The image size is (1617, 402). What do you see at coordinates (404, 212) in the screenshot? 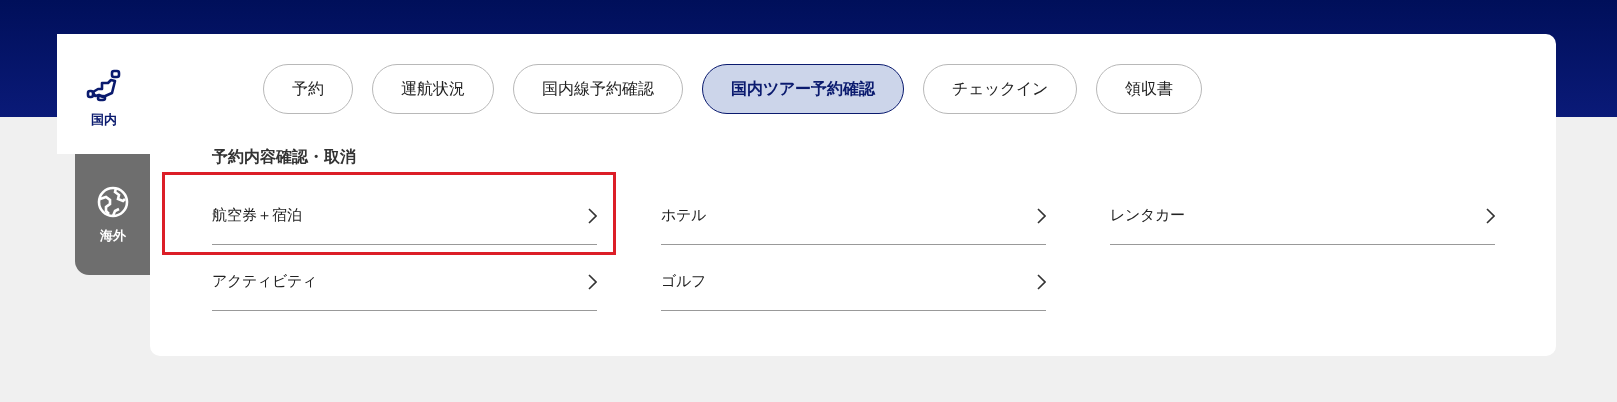
I see `menu-link: 航空券＋宿泊` at bounding box center [404, 212].